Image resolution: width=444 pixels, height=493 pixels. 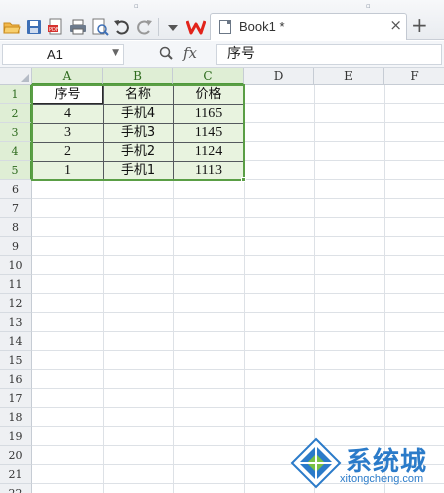 What do you see at coordinates (100, 27) in the screenshot?
I see `print-preview-icon` at bounding box center [100, 27].